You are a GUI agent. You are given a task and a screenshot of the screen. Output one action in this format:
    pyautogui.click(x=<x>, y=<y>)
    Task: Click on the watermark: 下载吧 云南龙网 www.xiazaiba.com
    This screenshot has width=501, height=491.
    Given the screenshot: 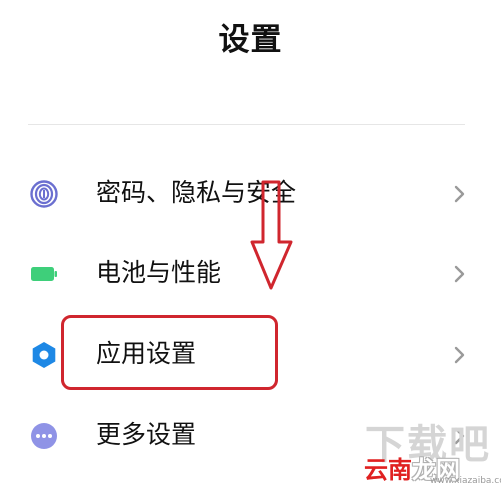 What is the action you would take?
    pyautogui.click(x=430, y=450)
    